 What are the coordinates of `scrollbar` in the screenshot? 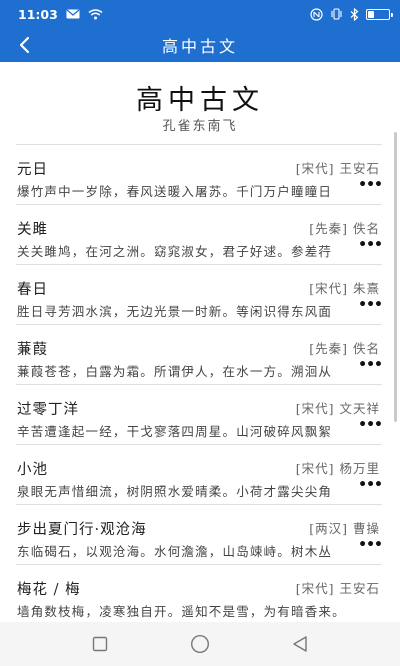 It's located at (395, 277).